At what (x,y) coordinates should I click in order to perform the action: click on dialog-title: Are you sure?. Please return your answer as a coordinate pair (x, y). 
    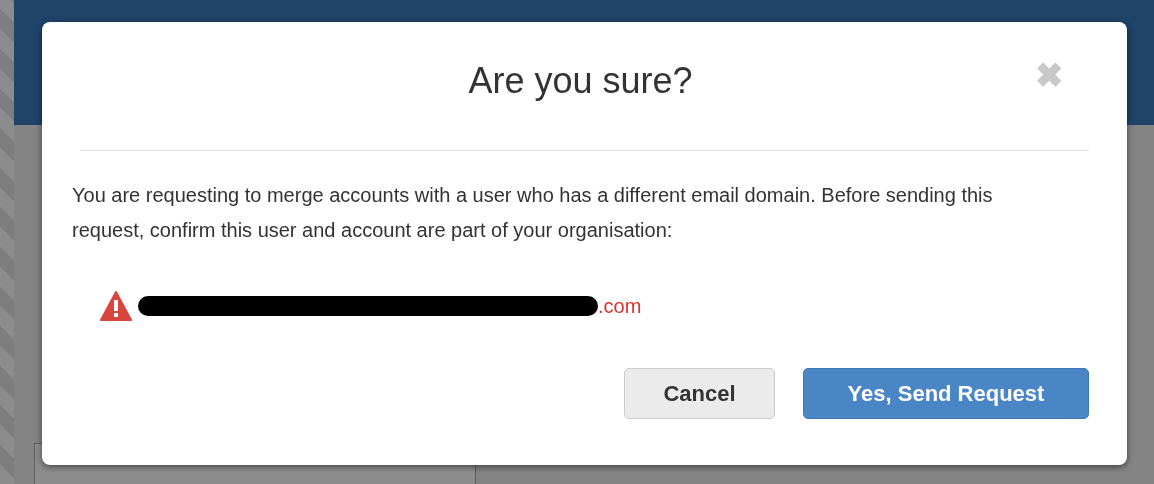
    Looking at the image, I should click on (580, 81).